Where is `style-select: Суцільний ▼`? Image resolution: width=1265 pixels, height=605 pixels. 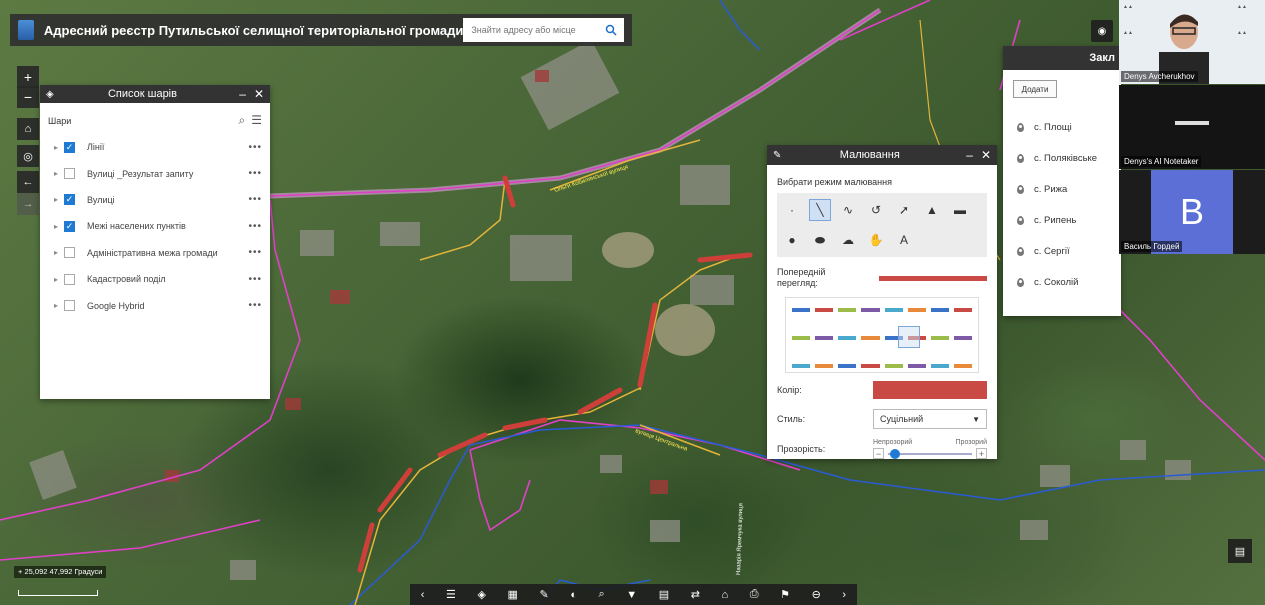
style-select: Суцільний ▼ is located at coordinates (930, 419).